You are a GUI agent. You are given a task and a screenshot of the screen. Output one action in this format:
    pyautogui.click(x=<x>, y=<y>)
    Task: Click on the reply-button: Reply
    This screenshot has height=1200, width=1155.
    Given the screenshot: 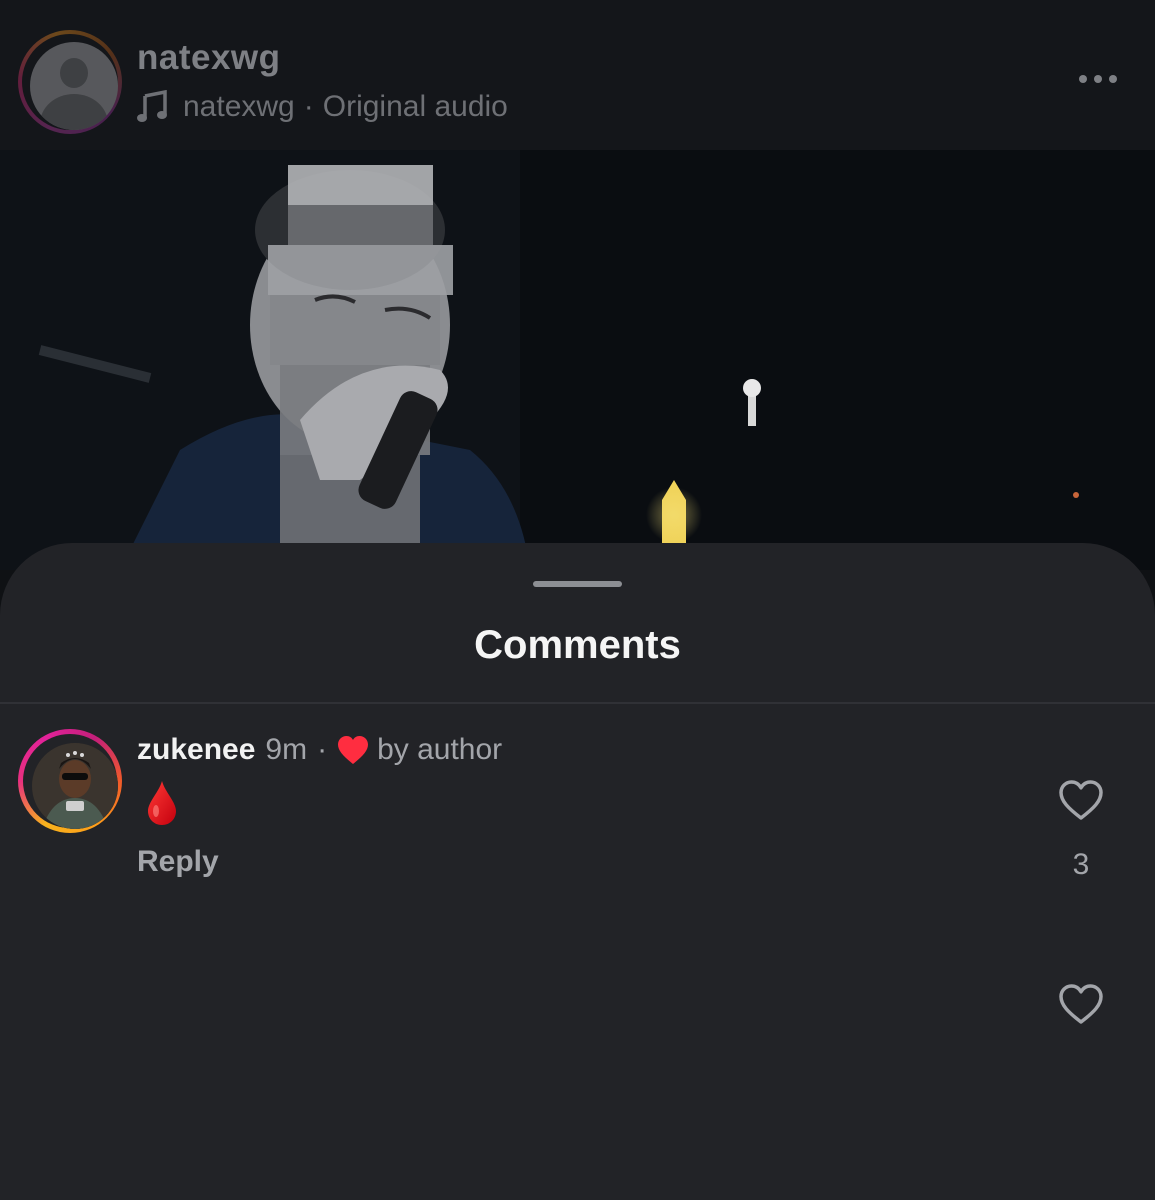 What is the action you would take?
    pyautogui.click(x=178, y=862)
    